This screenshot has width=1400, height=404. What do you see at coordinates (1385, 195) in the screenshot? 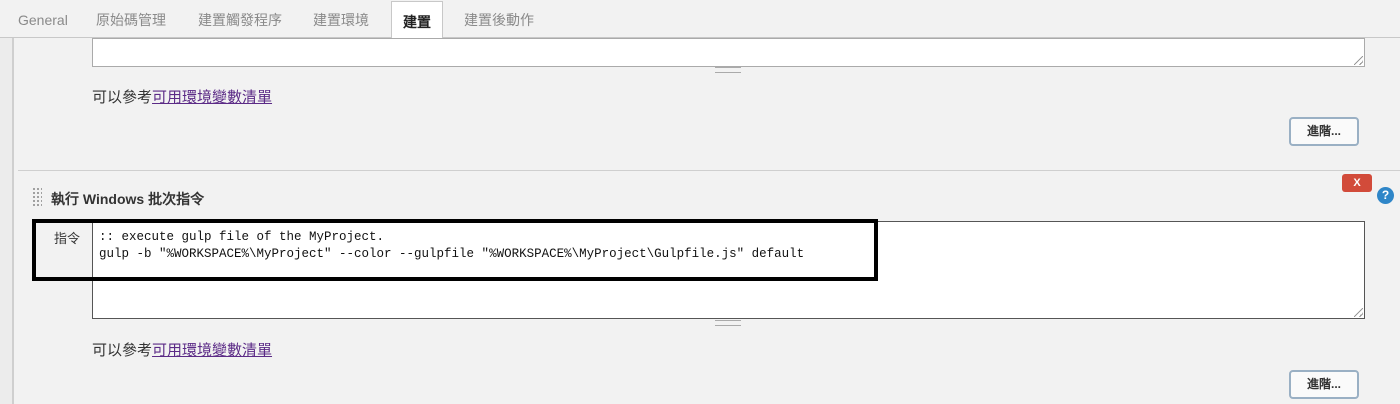
I see `help-icon: ?` at bounding box center [1385, 195].